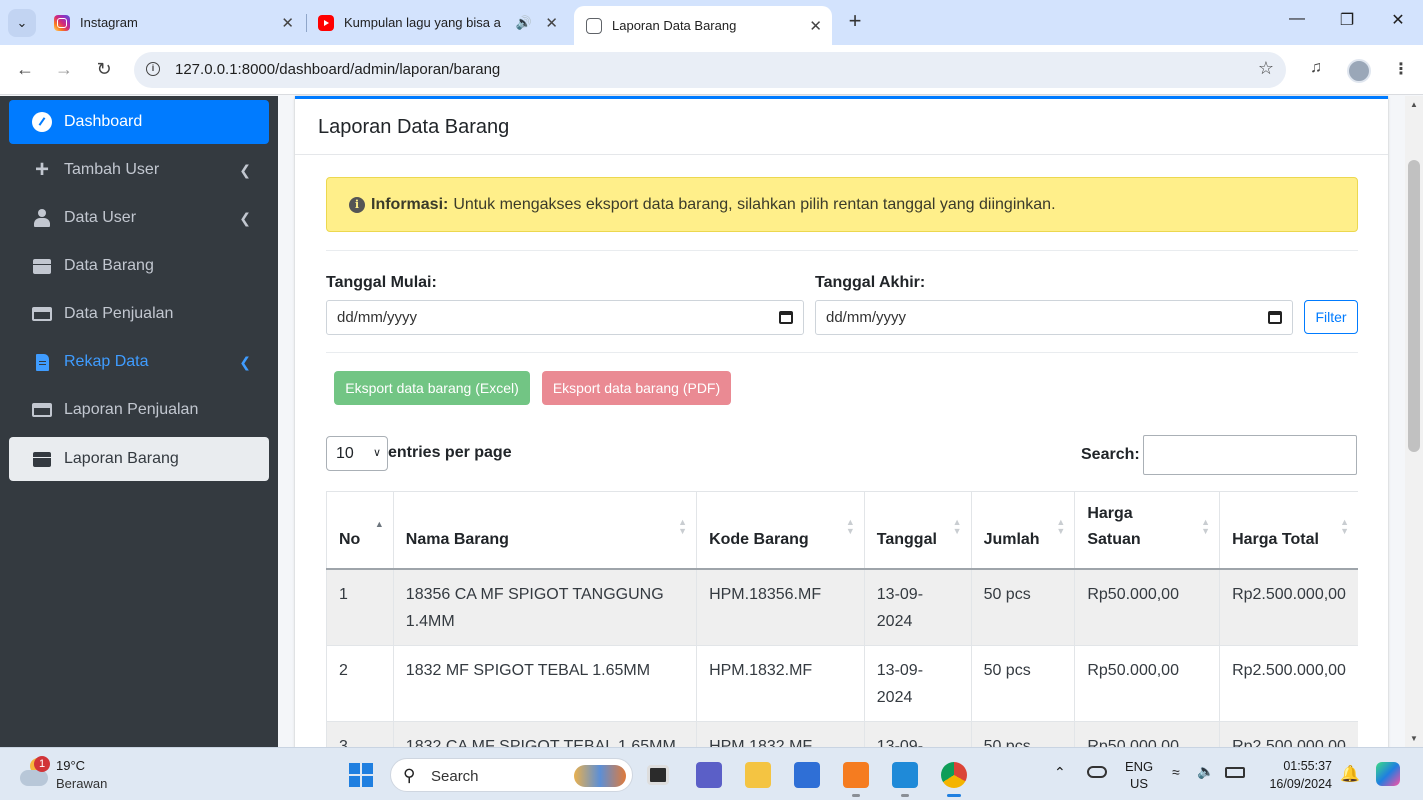 The width and height of the screenshot is (1423, 800). What do you see at coordinates (780, 607) in the screenshot?
I see `cell-kode-barang: HPM.18356.MF` at bounding box center [780, 607].